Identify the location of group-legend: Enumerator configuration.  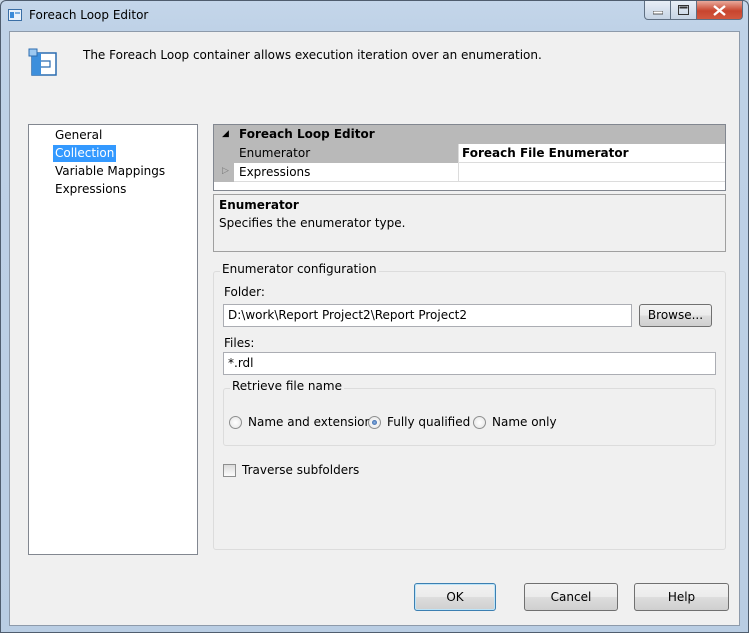
(299, 269).